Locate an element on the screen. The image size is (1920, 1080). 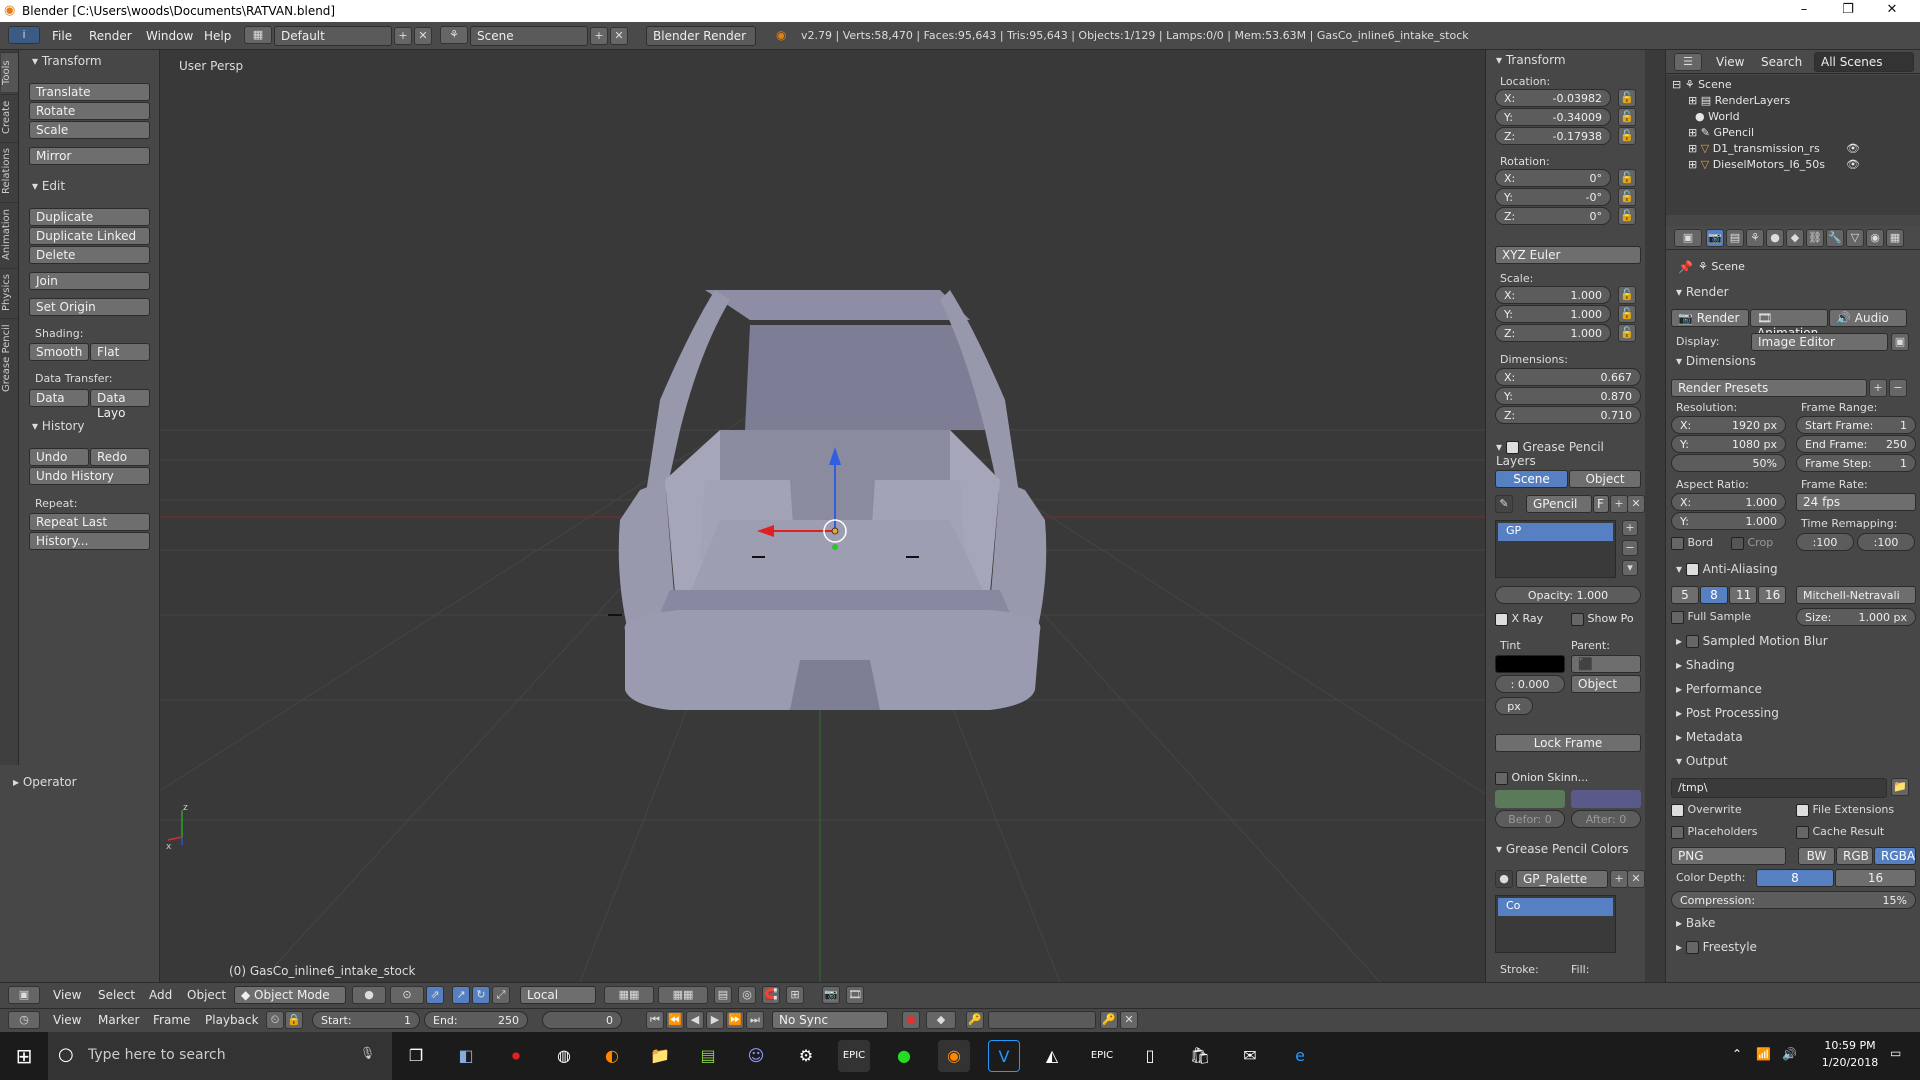
placeholders-toggle: Placeholders is located at coordinates (1714, 832).